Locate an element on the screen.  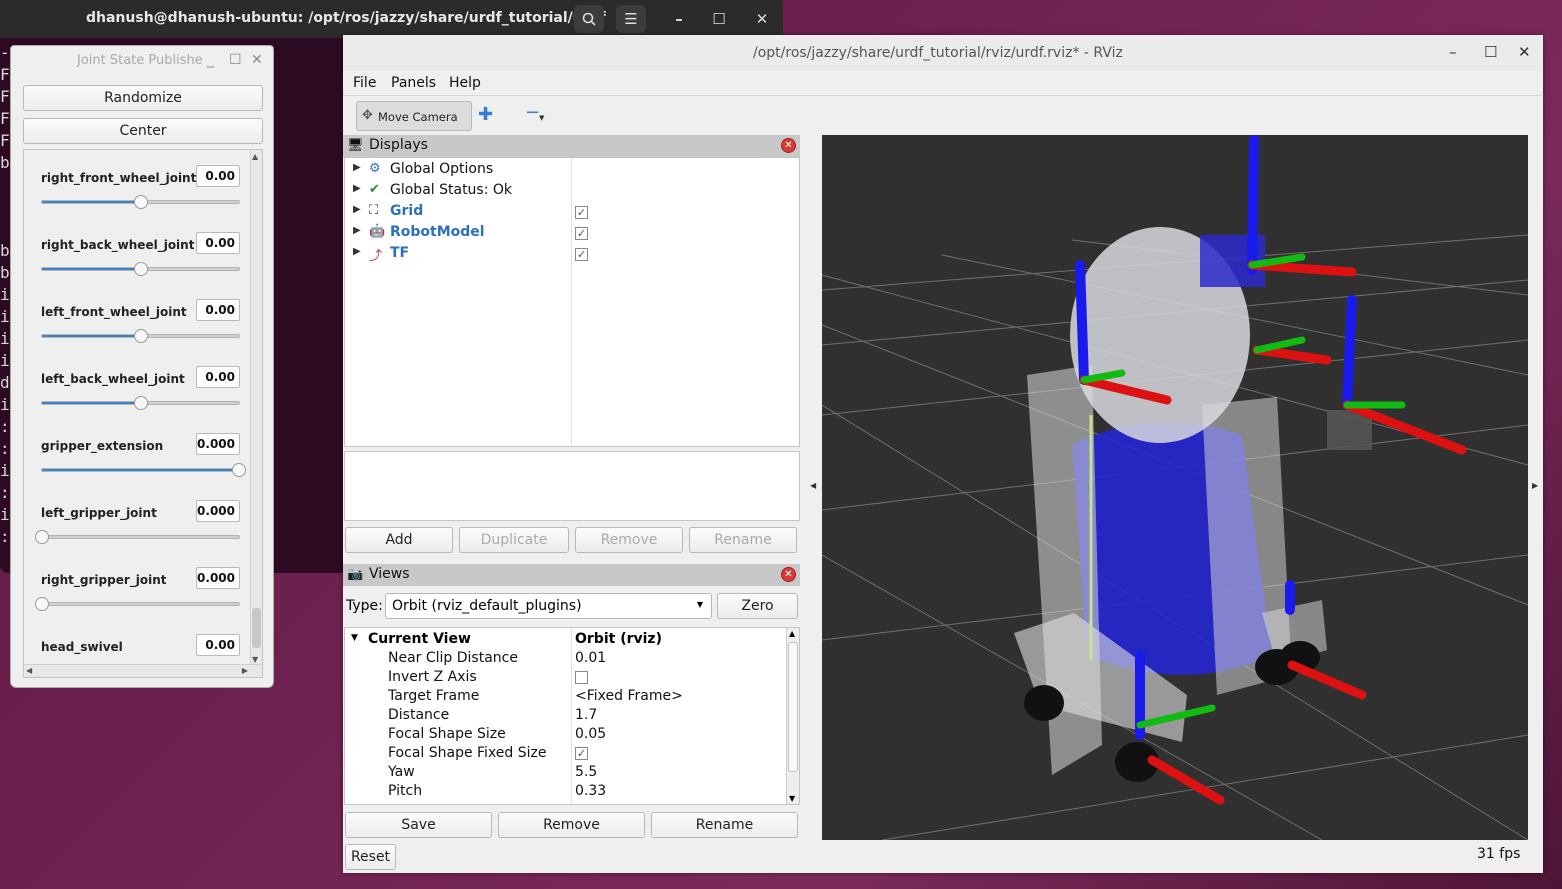
view-property-row: Invert Z Axis is located at coordinates (572, 677).